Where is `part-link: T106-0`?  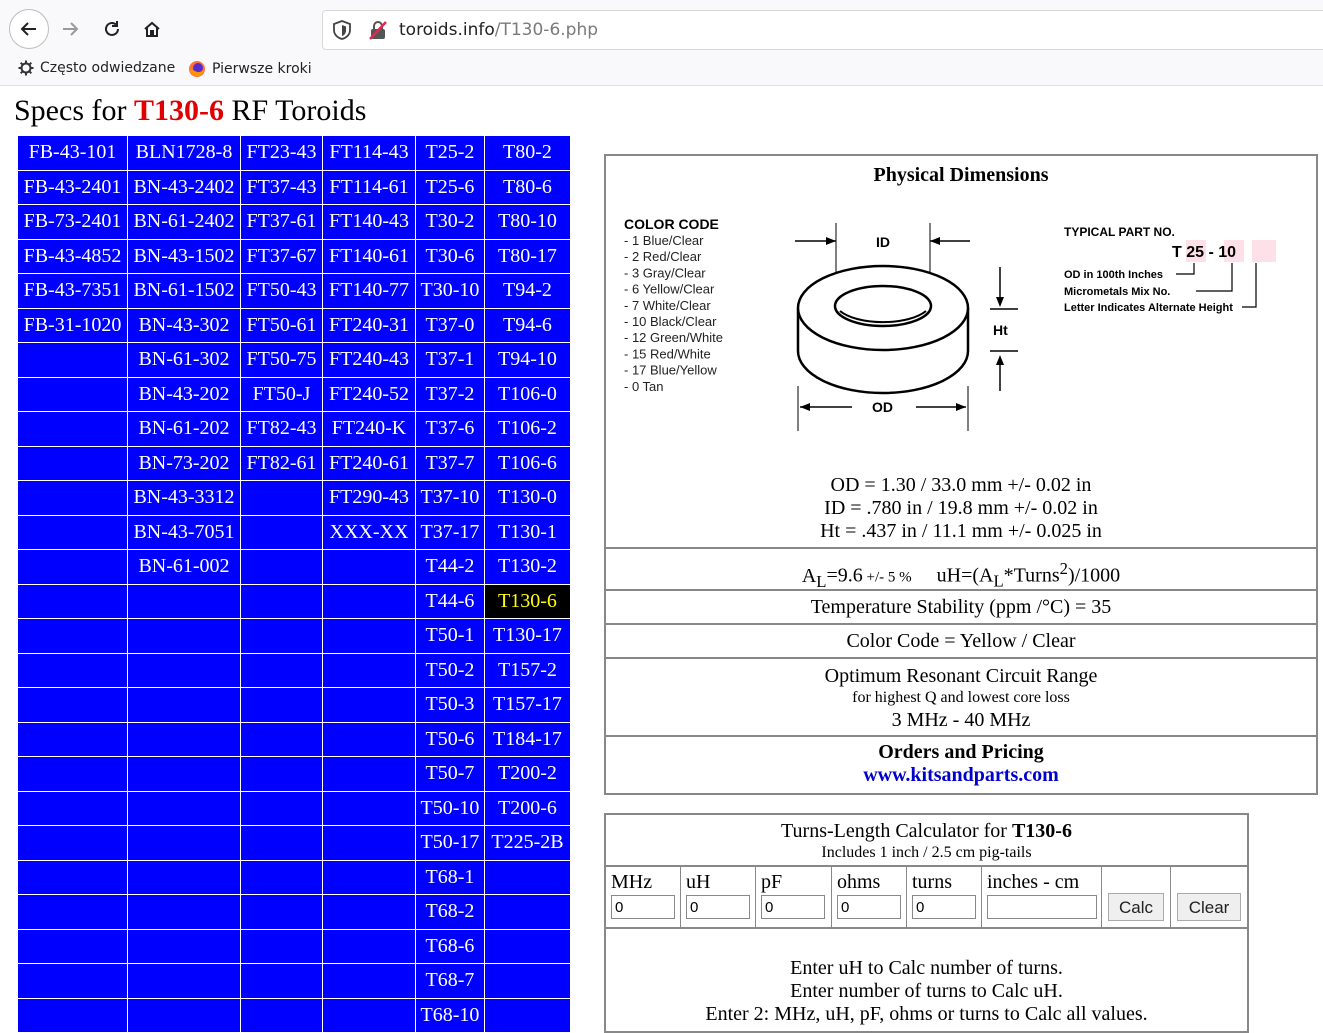 part-link: T106-0 is located at coordinates (527, 394).